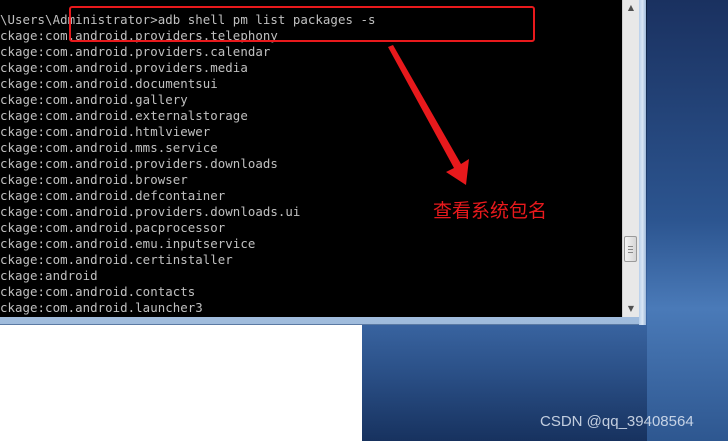 The height and width of the screenshot is (441, 728). Describe the element at coordinates (124, 115) in the screenshot. I see `output-line: ckage:com.android.externalstorage` at that location.